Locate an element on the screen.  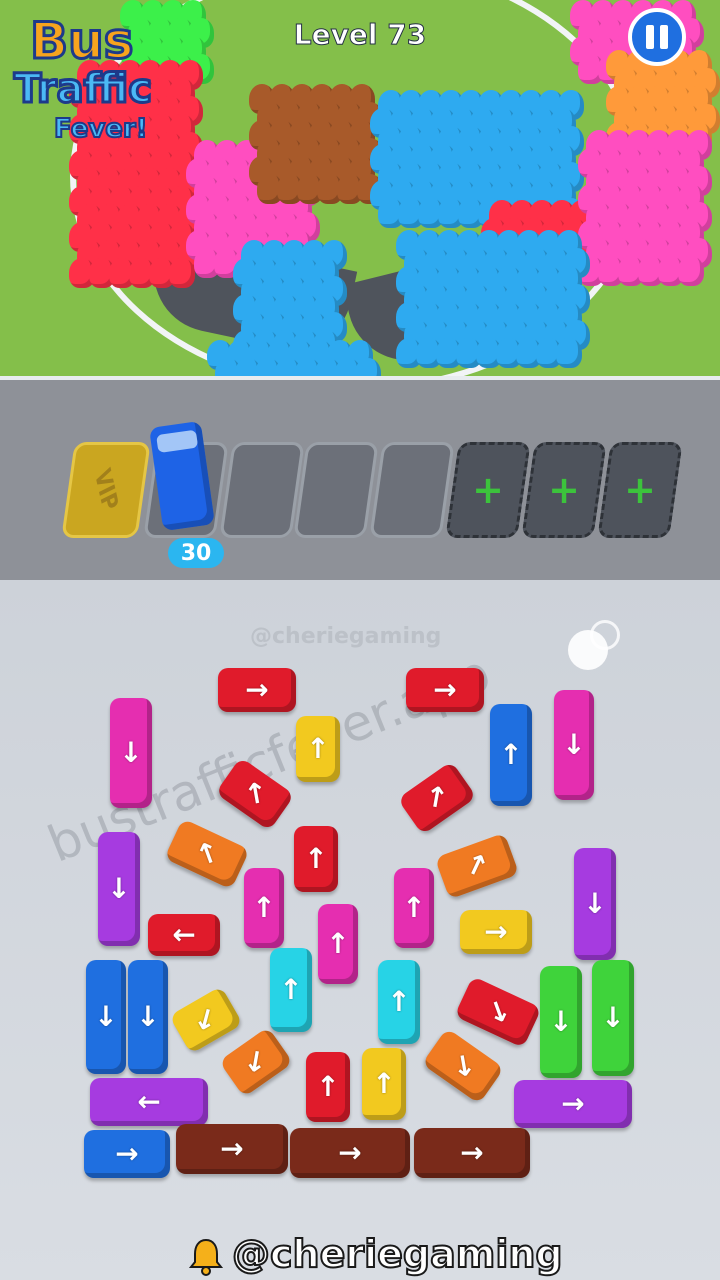
vip-slot: VIP is located at coordinates (106, 490).